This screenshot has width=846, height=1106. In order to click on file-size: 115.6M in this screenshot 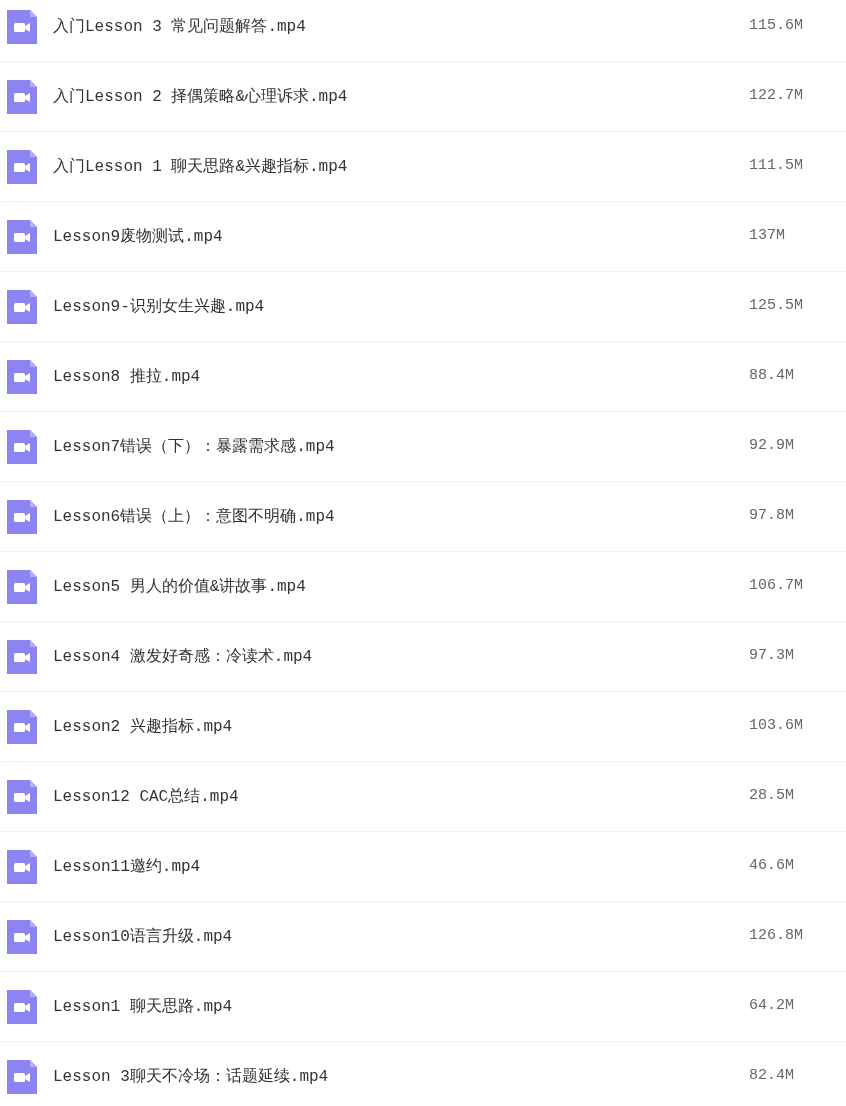, I will do `click(776, 26)`.